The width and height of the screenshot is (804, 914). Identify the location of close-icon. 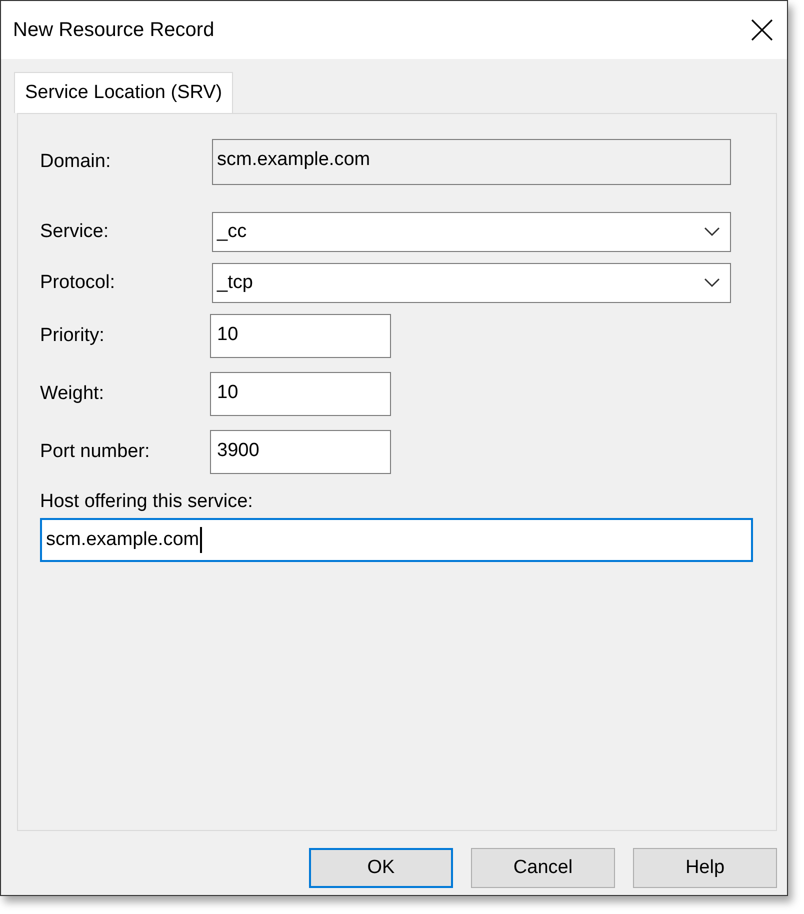
(762, 30).